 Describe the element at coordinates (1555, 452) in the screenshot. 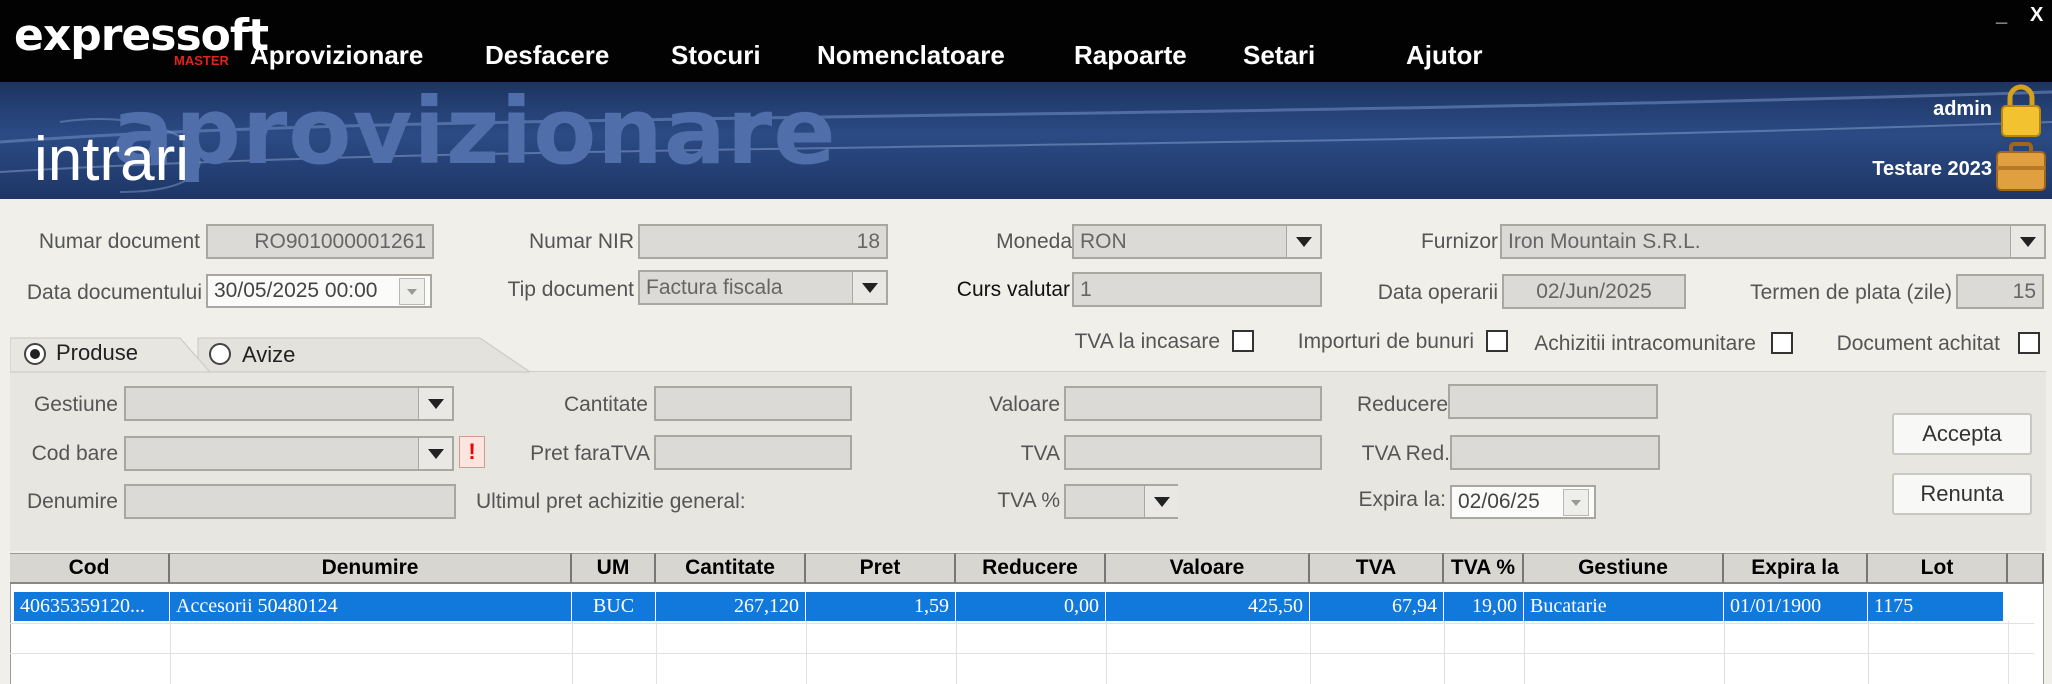

I see `tva-red-field` at that location.